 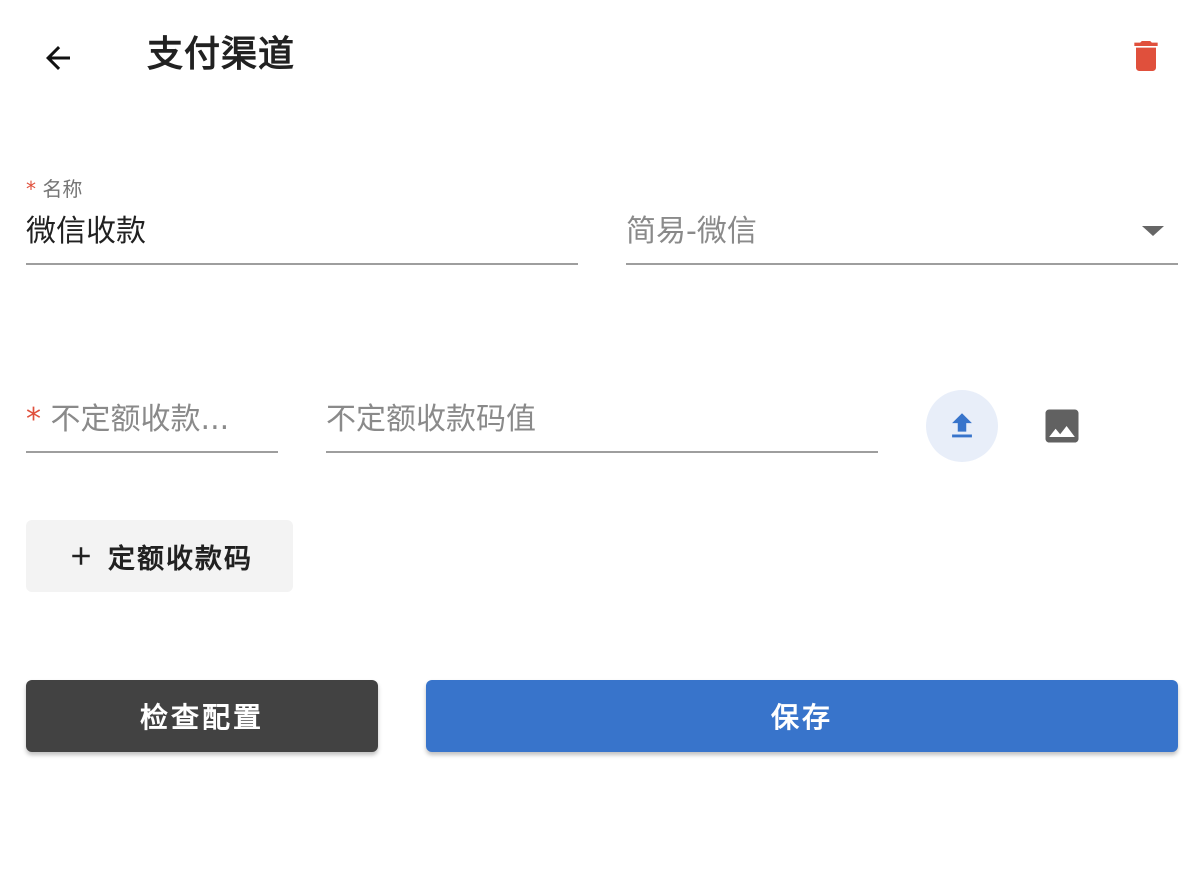 What do you see at coordinates (602, 425) in the screenshot?
I see `code-value-field: 不定额收款码值` at bounding box center [602, 425].